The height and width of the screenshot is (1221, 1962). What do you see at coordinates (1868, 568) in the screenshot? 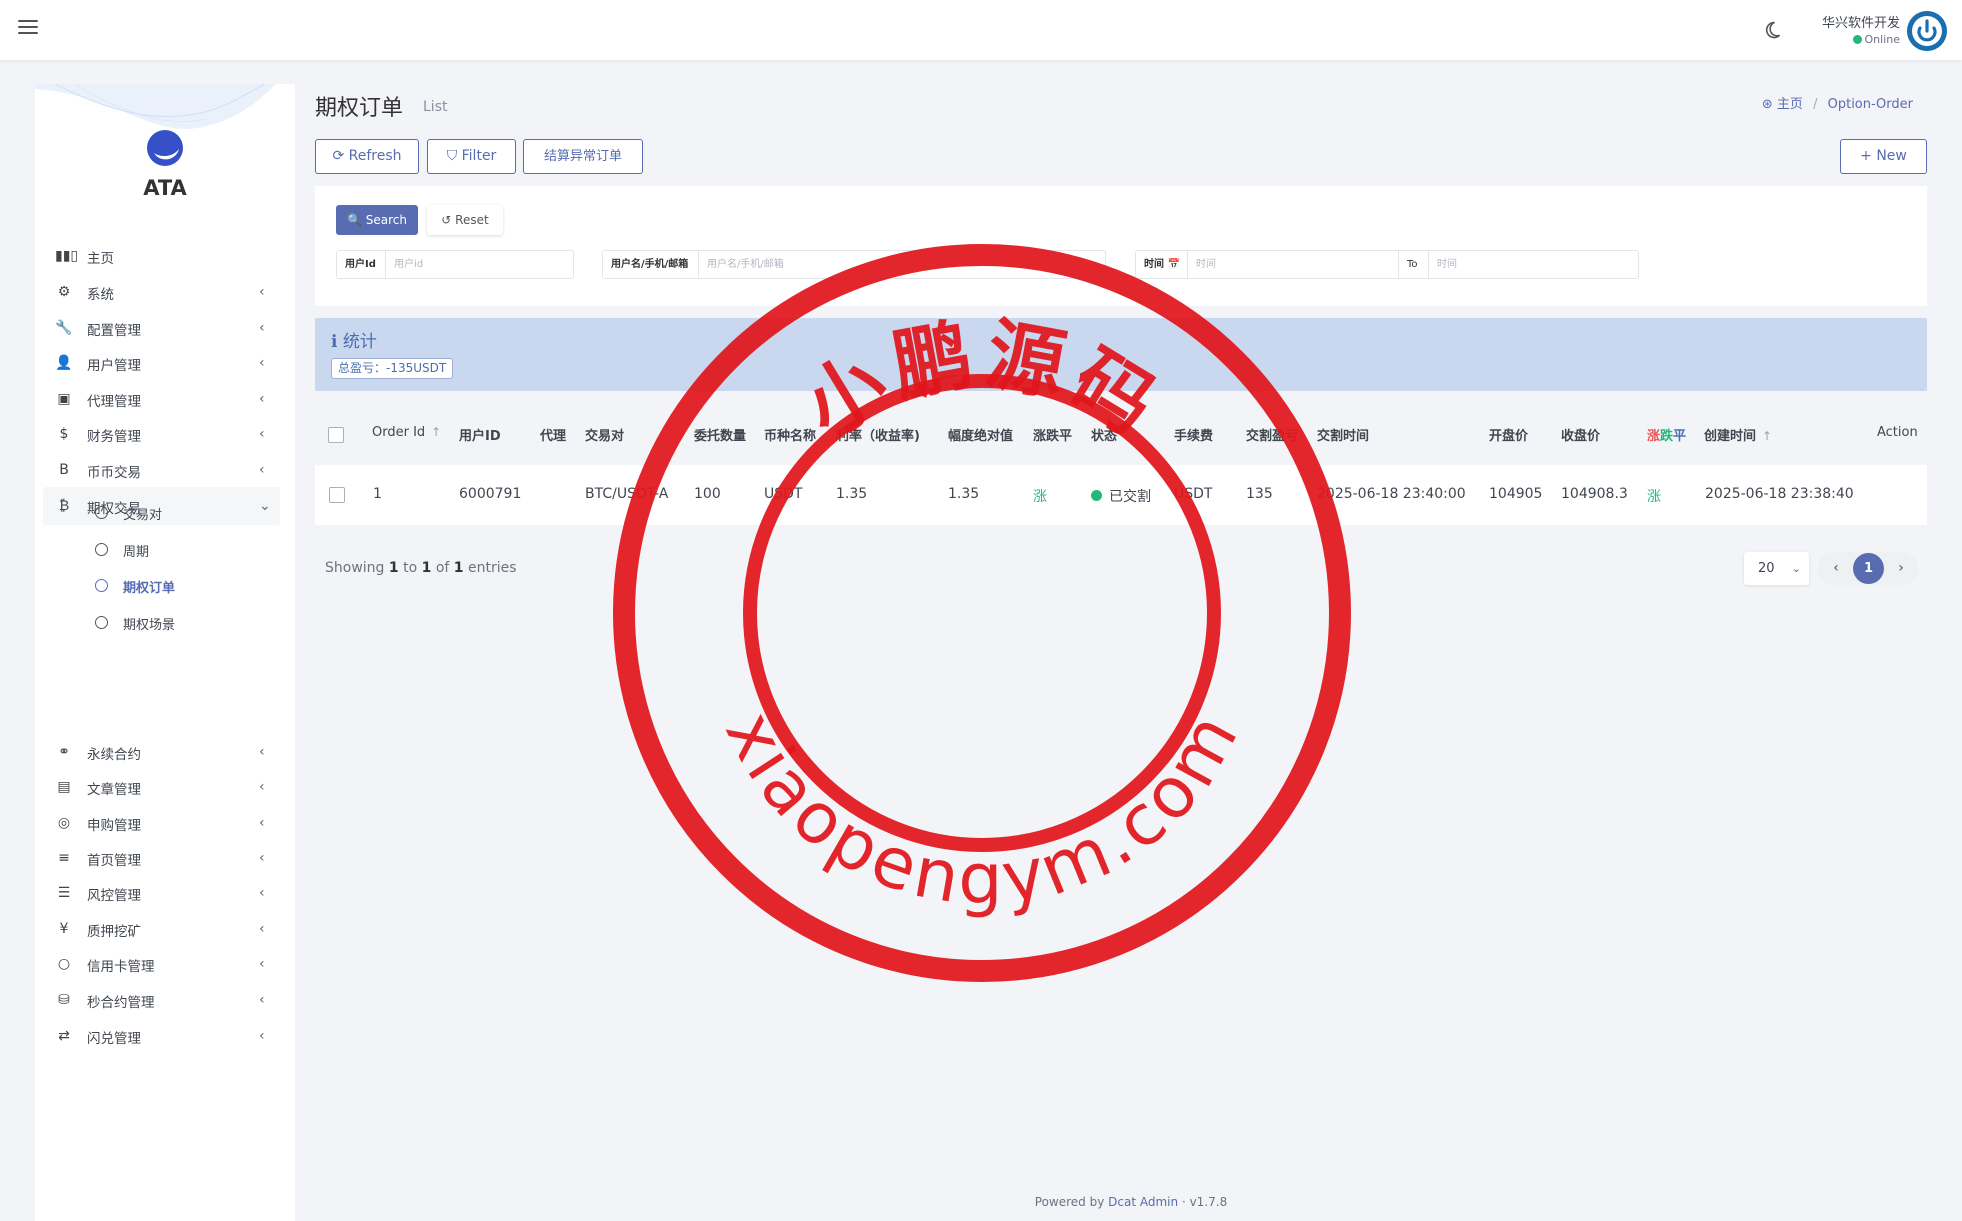
I see `current-page-button: 1` at bounding box center [1868, 568].